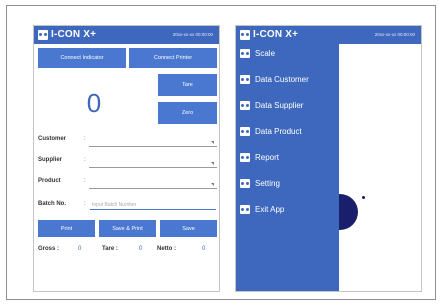 This screenshot has width=442, height=305. What do you see at coordinates (187, 85) in the screenshot?
I see `tare-button: Tare` at bounding box center [187, 85].